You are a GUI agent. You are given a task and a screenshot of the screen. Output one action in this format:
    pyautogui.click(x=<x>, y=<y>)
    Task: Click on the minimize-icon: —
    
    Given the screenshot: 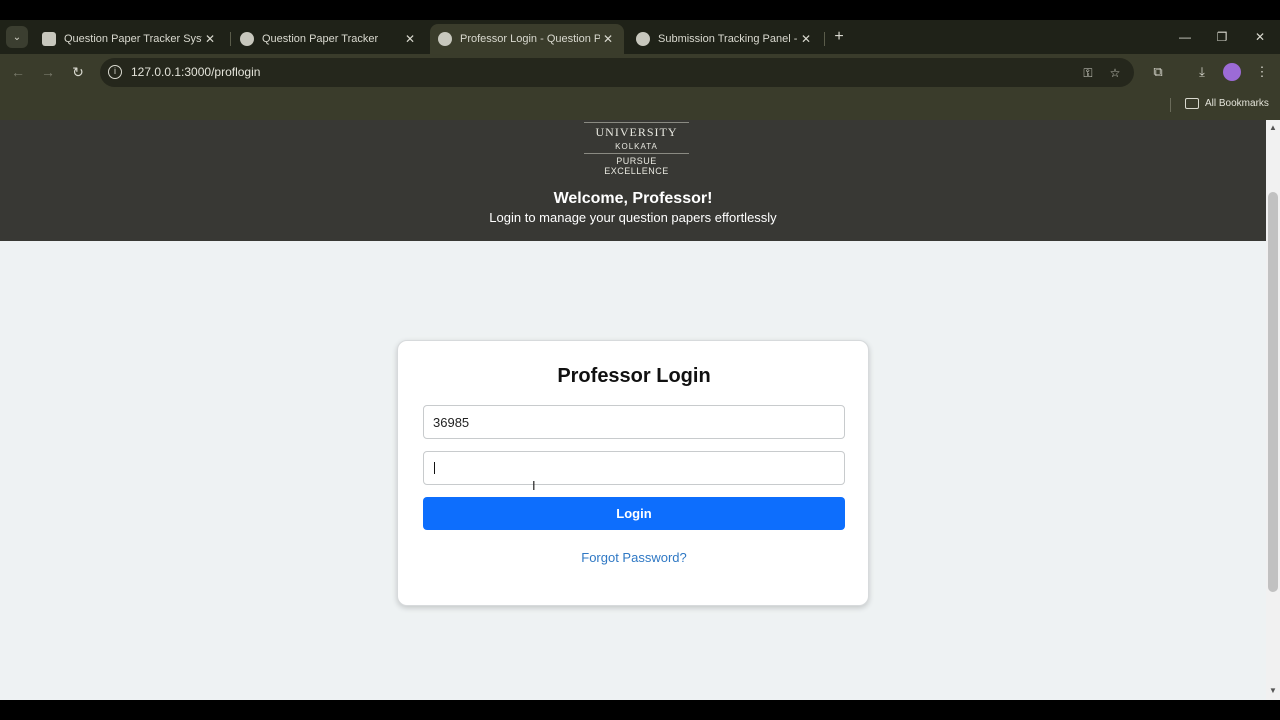 What is the action you would take?
    pyautogui.click(x=1185, y=37)
    